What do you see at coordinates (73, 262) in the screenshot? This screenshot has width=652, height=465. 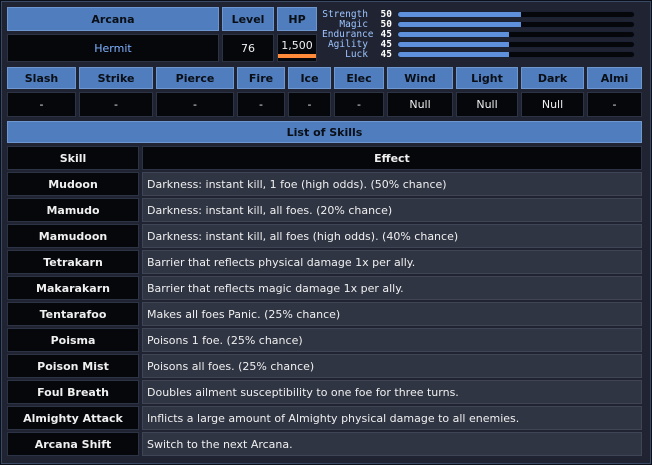 I see `skill-name: Tetrakarn` at bounding box center [73, 262].